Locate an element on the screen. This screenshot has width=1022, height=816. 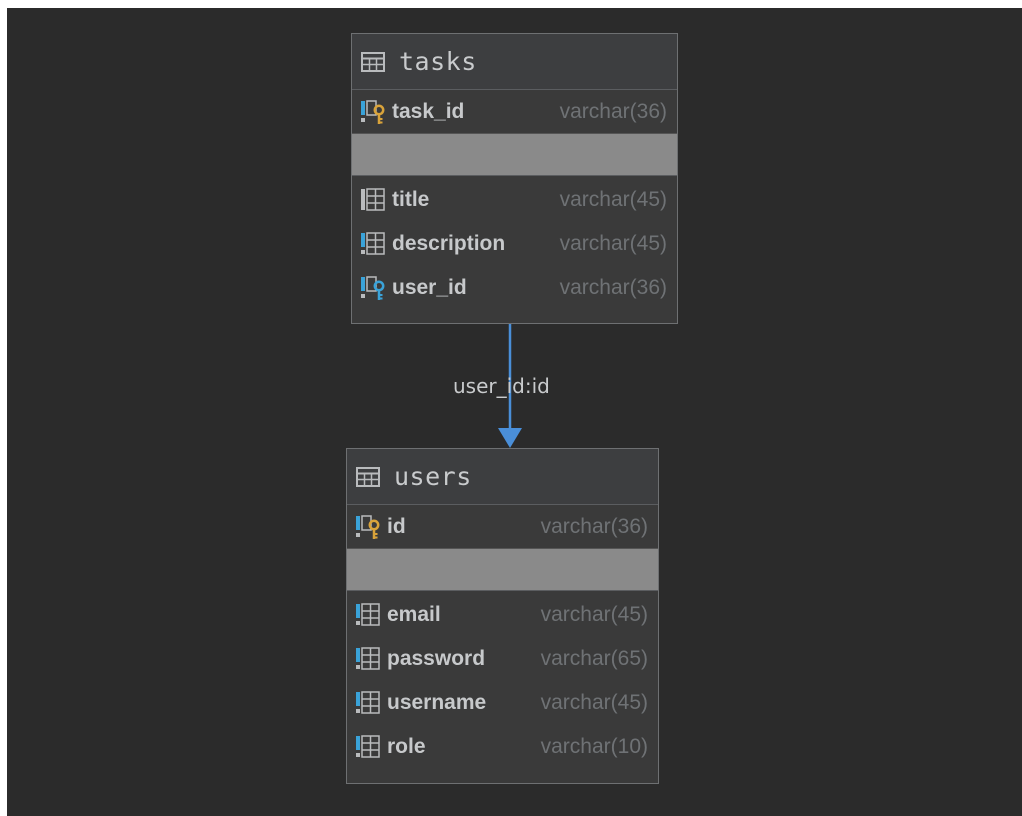
column-type: varchar(65) is located at coordinates (594, 658).